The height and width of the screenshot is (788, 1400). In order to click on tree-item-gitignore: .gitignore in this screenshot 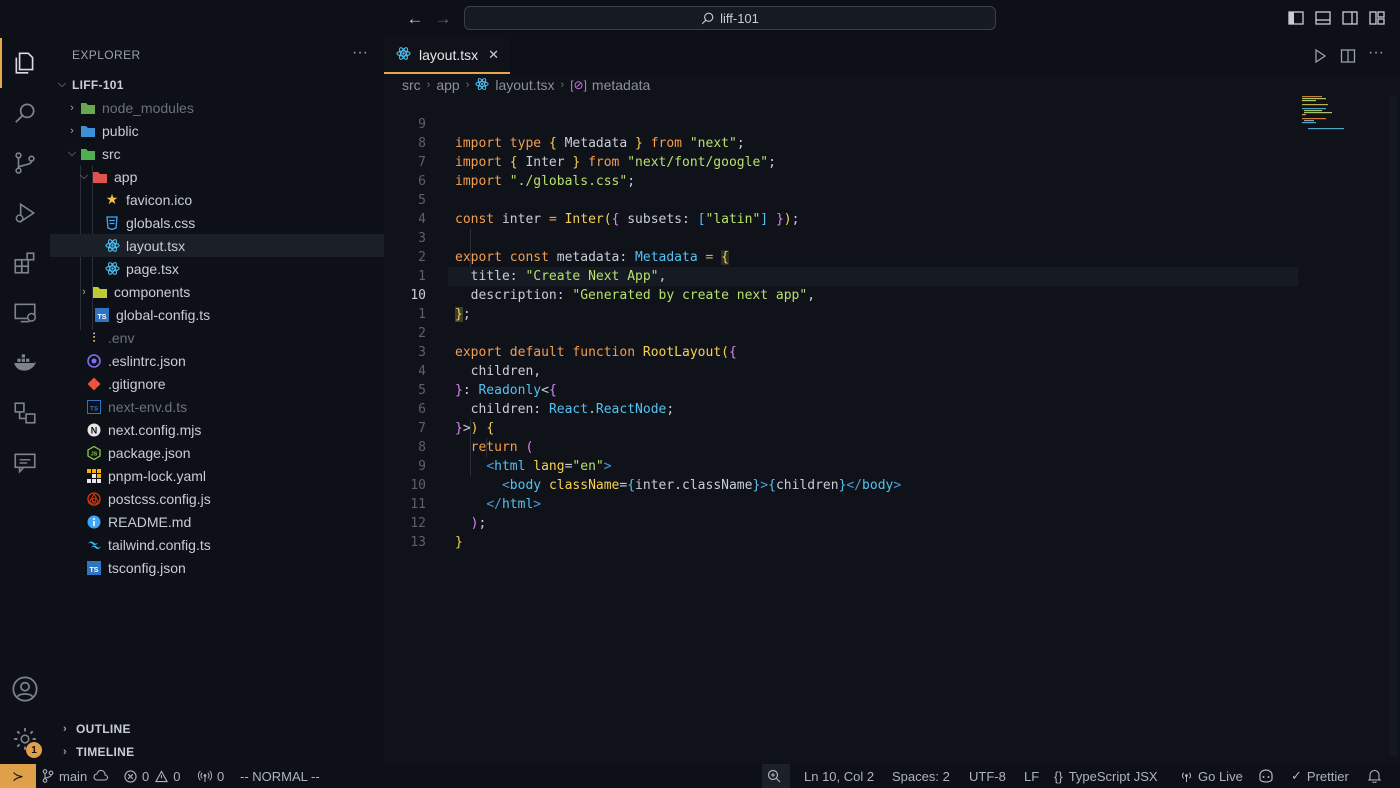, I will do `click(235, 383)`.